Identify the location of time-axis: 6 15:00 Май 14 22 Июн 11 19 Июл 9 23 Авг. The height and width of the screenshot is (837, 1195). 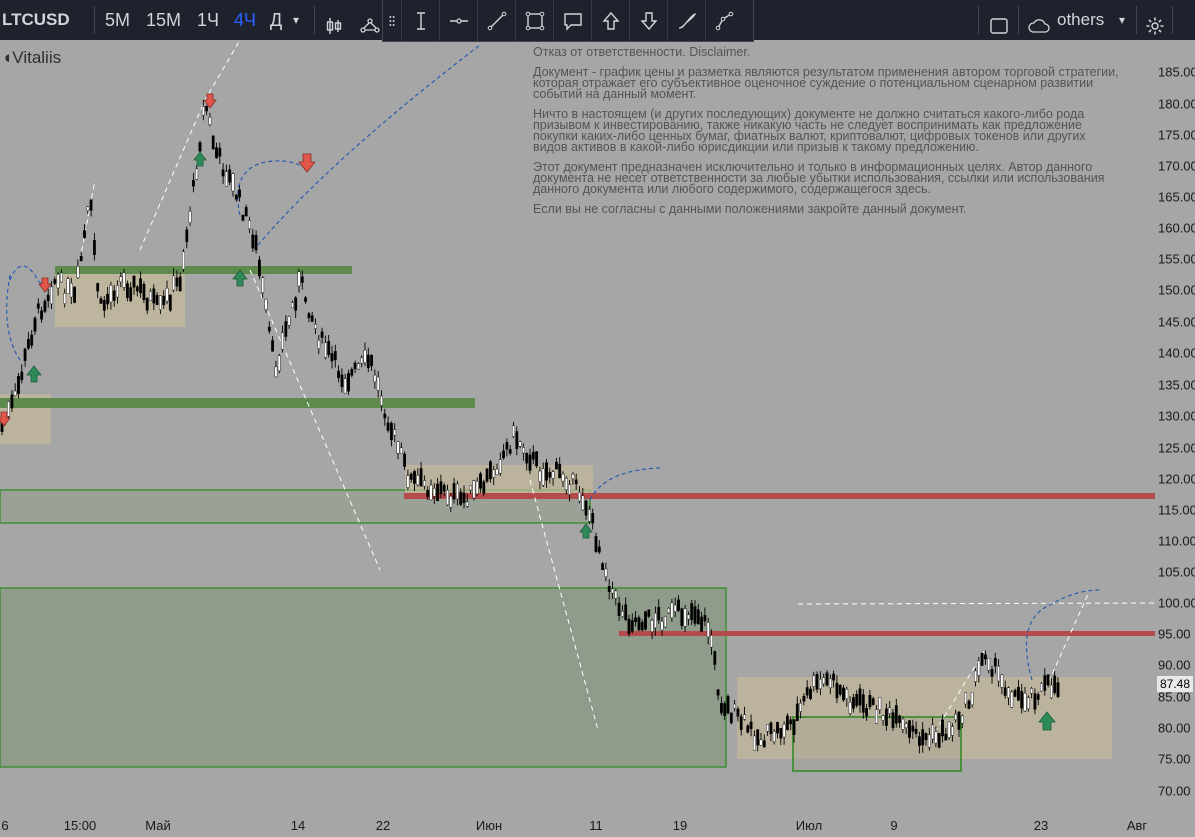
(577, 823).